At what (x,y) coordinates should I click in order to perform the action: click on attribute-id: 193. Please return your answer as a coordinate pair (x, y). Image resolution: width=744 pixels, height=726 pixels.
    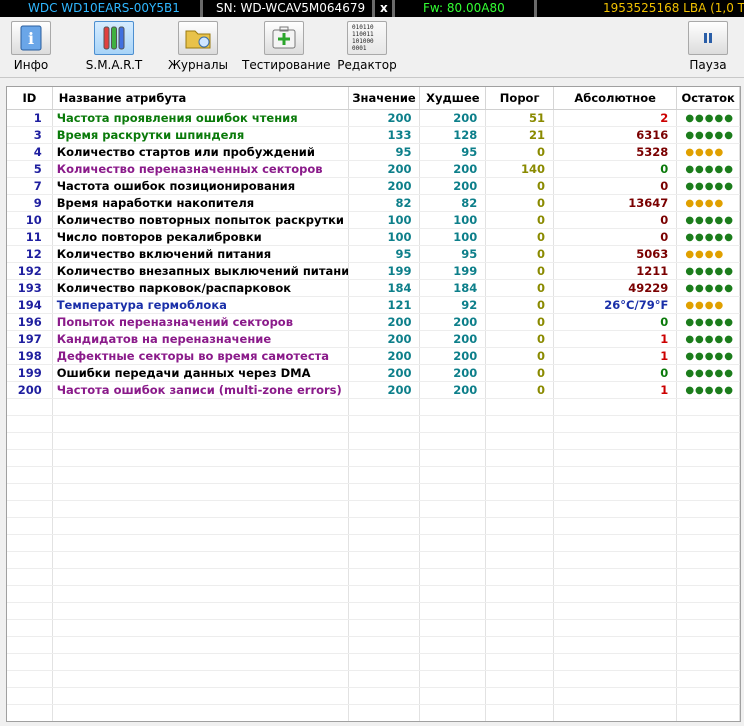
    Looking at the image, I should click on (30, 288).